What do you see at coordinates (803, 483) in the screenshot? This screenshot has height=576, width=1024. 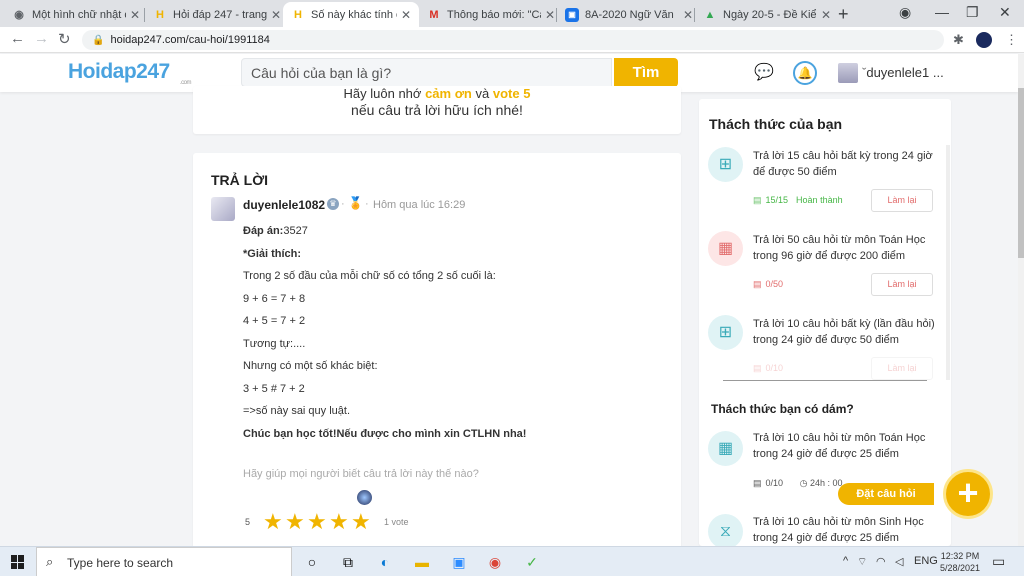 I see `clock-icon: ◷` at bounding box center [803, 483].